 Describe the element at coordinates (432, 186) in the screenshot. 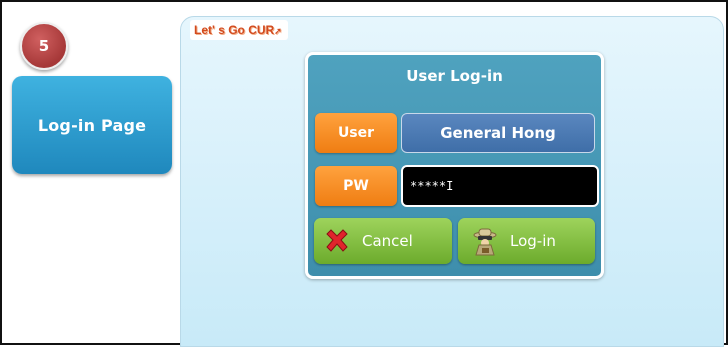

I see `password-value: *****I` at that location.